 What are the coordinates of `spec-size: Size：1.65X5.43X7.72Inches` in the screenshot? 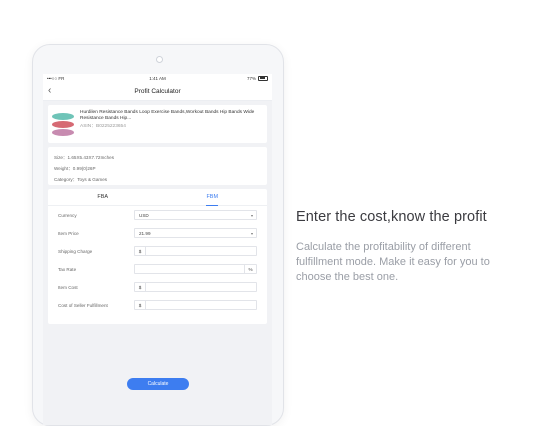 It's located at (84, 157).